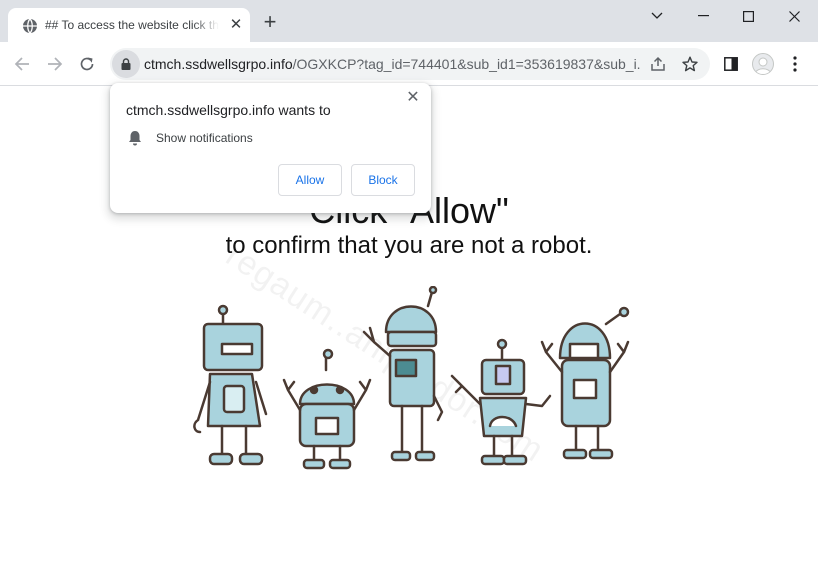 The width and height of the screenshot is (818, 565). I want to click on share-icon, so click(658, 64).